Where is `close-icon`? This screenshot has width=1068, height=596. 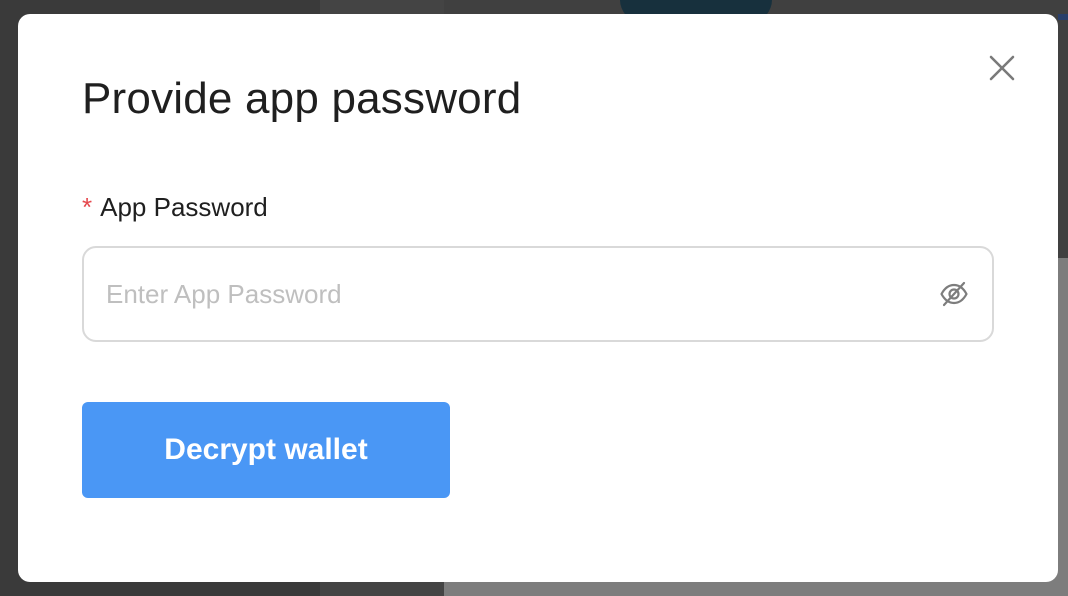 close-icon is located at coordinates (1002, 68).